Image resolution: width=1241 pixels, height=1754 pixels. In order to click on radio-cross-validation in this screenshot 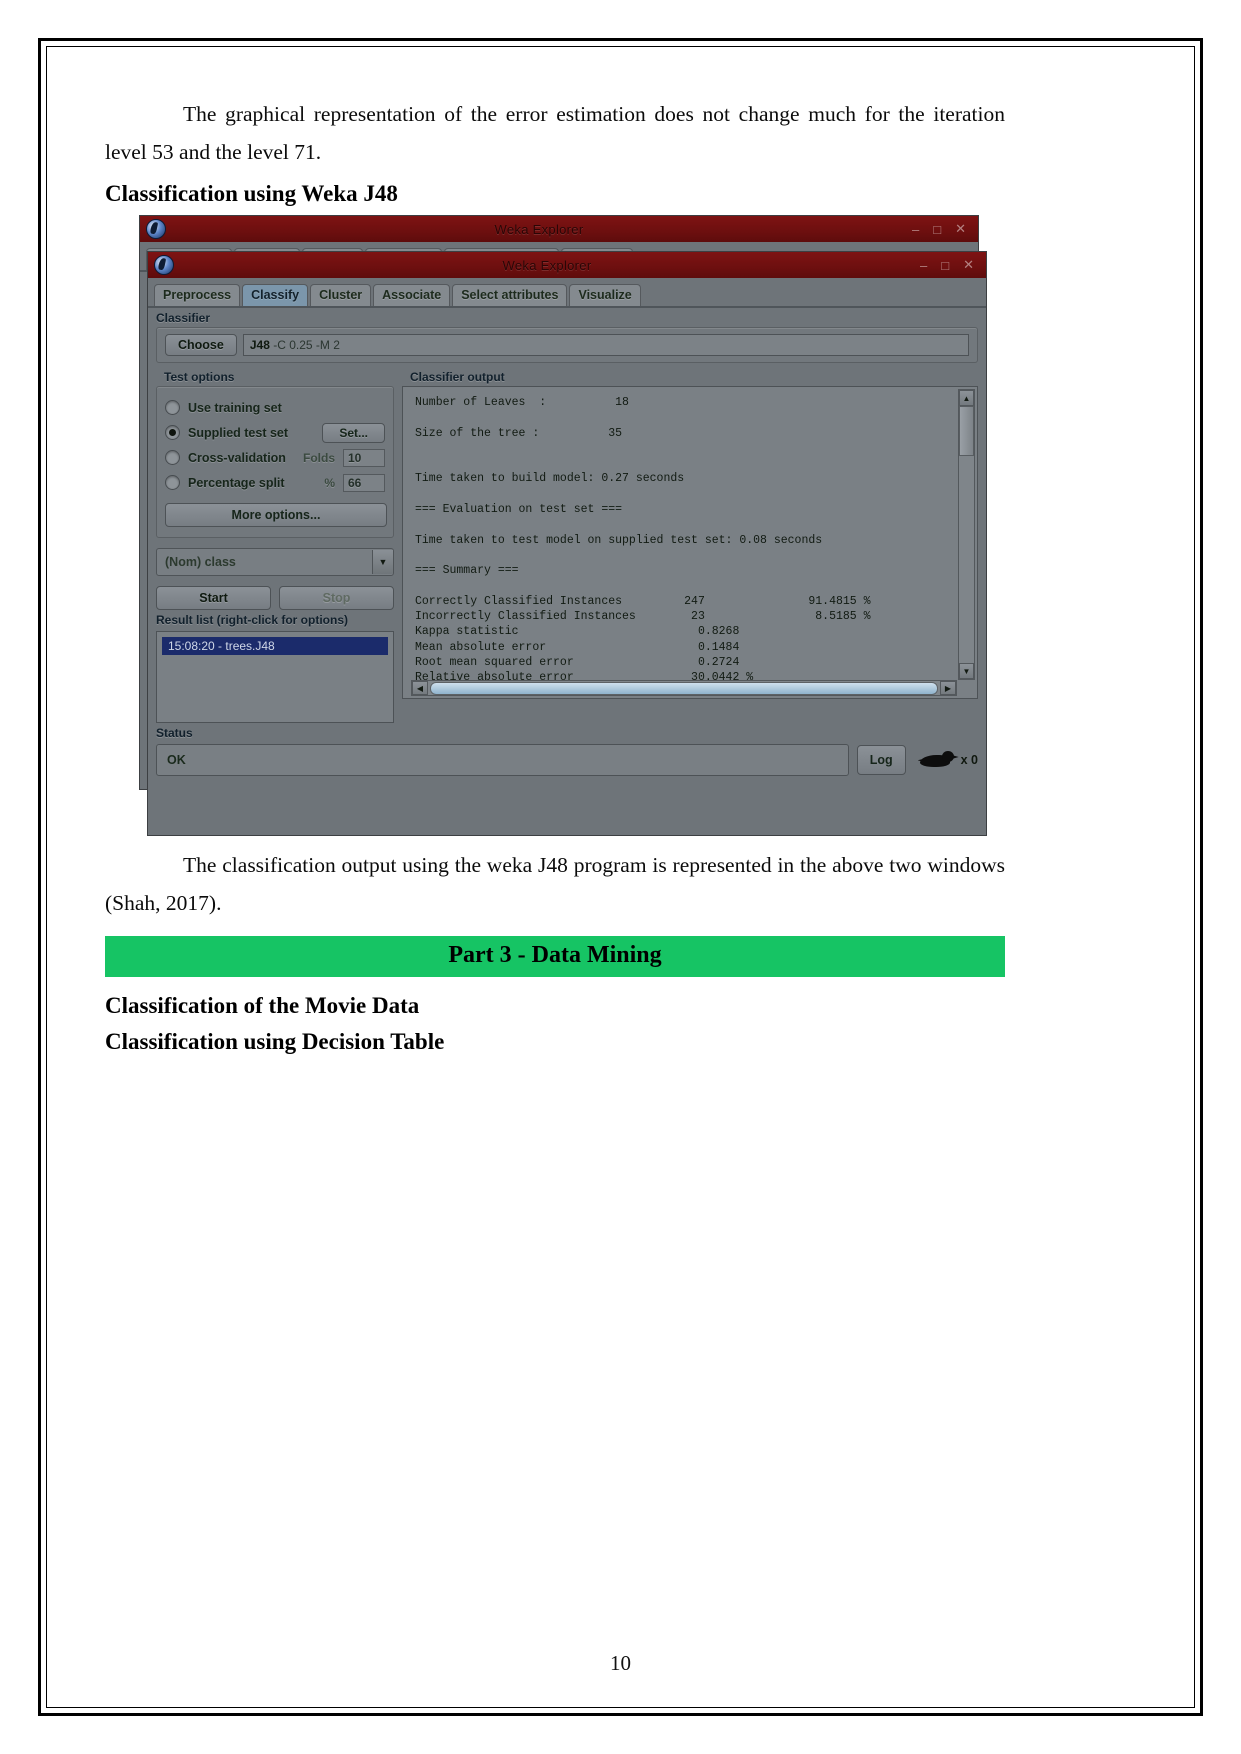, I will do `click(172, 457)`.